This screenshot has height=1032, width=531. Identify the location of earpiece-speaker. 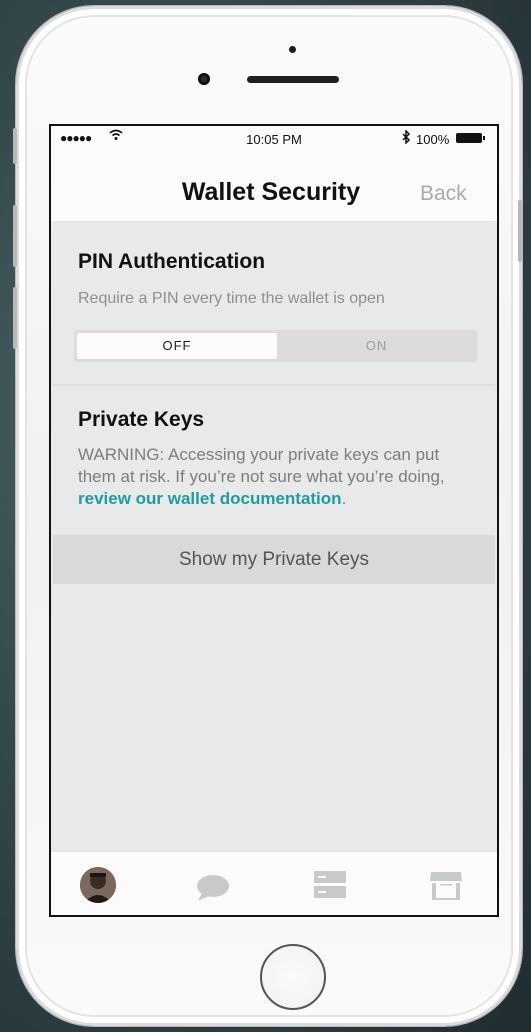
(293, 79).